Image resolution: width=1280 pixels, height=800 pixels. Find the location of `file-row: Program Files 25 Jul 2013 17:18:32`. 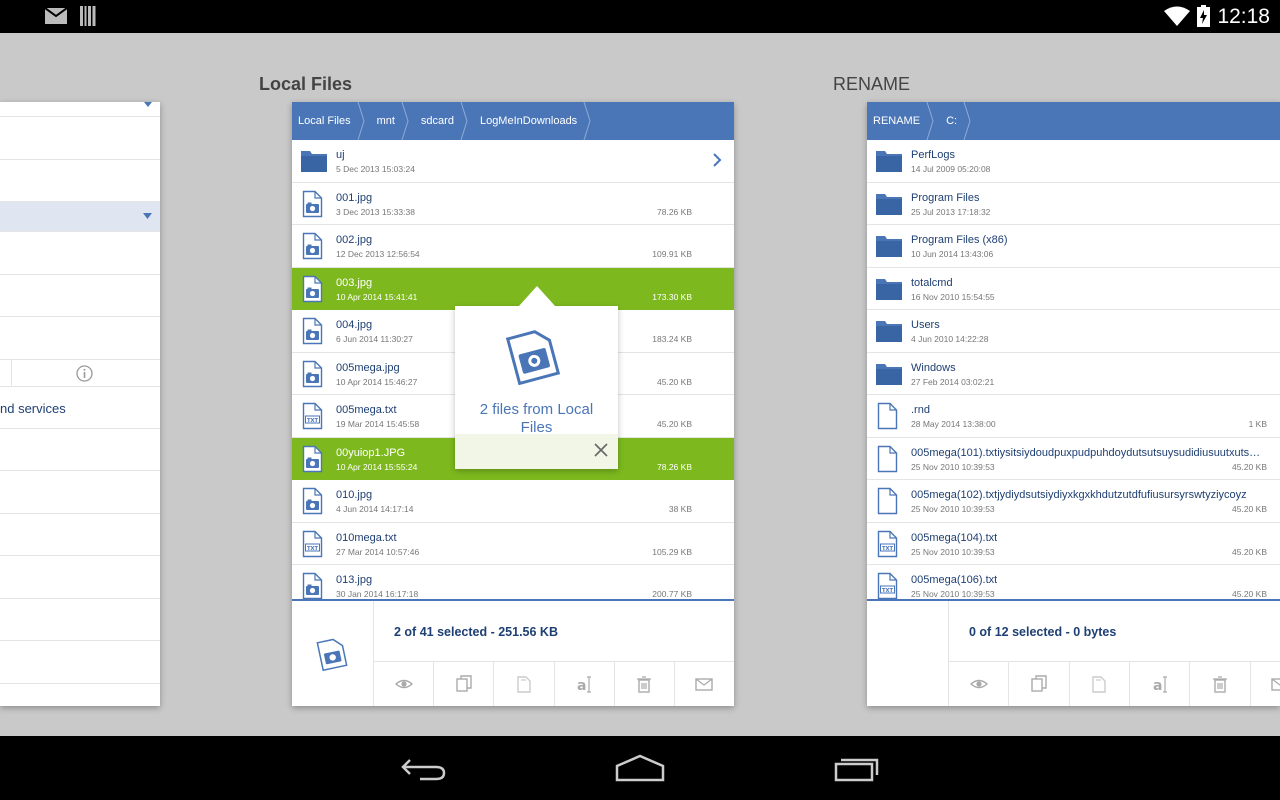

file-row: Program Files 25 Jul 2013 17:18:32 is located at coordinates (1073, 204).